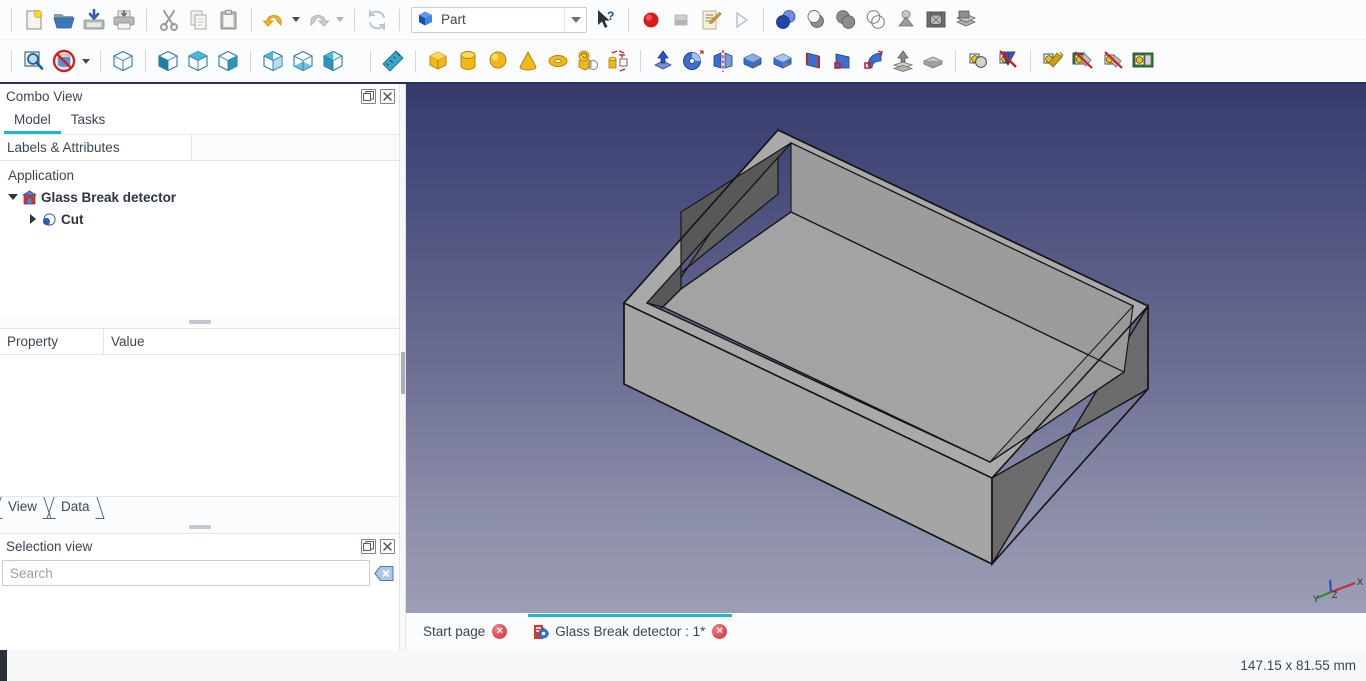 This screenshot has width=1366, height=681. Describe the element at coordinates (786, 20) in the screenshot. I see `boolean-button` at that location.